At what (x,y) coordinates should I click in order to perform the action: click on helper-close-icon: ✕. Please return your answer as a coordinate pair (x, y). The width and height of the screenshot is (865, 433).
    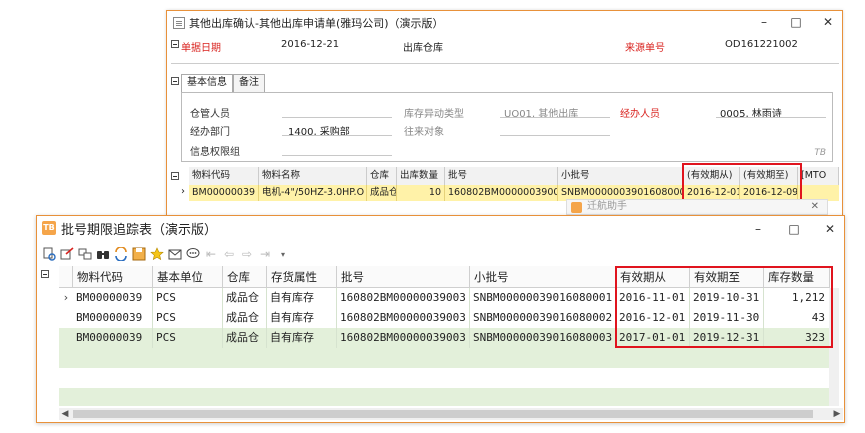
    Looking at the image, I should click on (815, 207).